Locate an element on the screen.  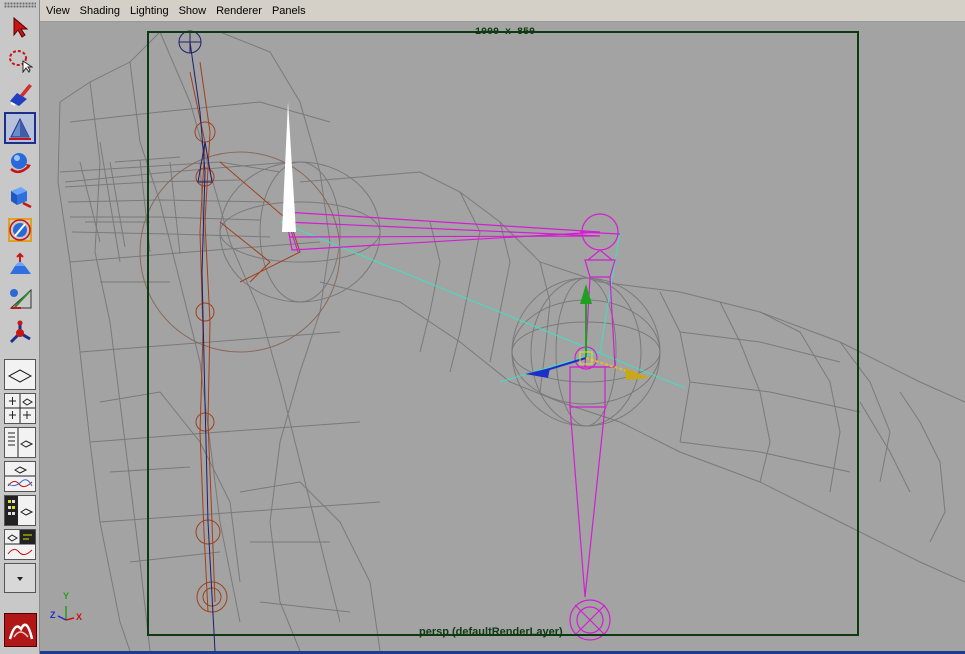
toolbox-grip is located at coordinates (20, 5).